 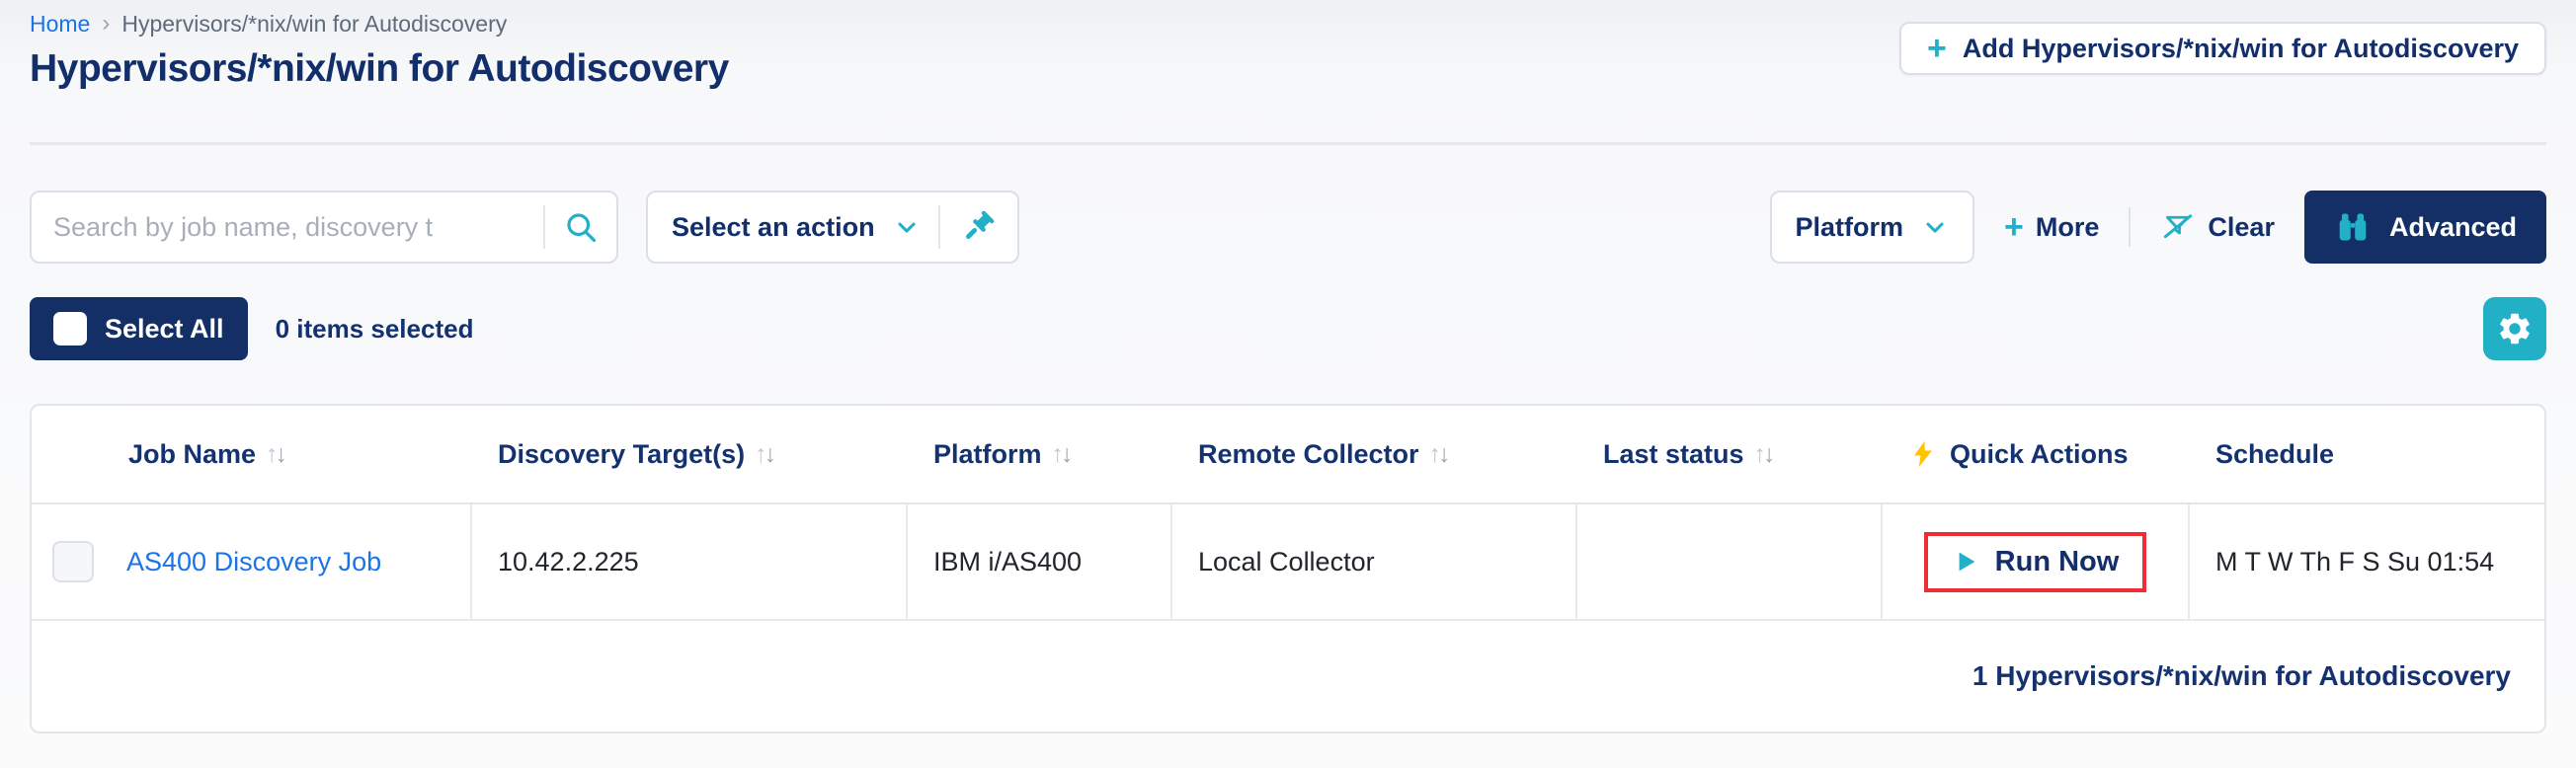 What do you see at coordinates (2241, 226) in the screenshot?
I see `clear-filters-label: Clear` at bounding box center [2241, 226].